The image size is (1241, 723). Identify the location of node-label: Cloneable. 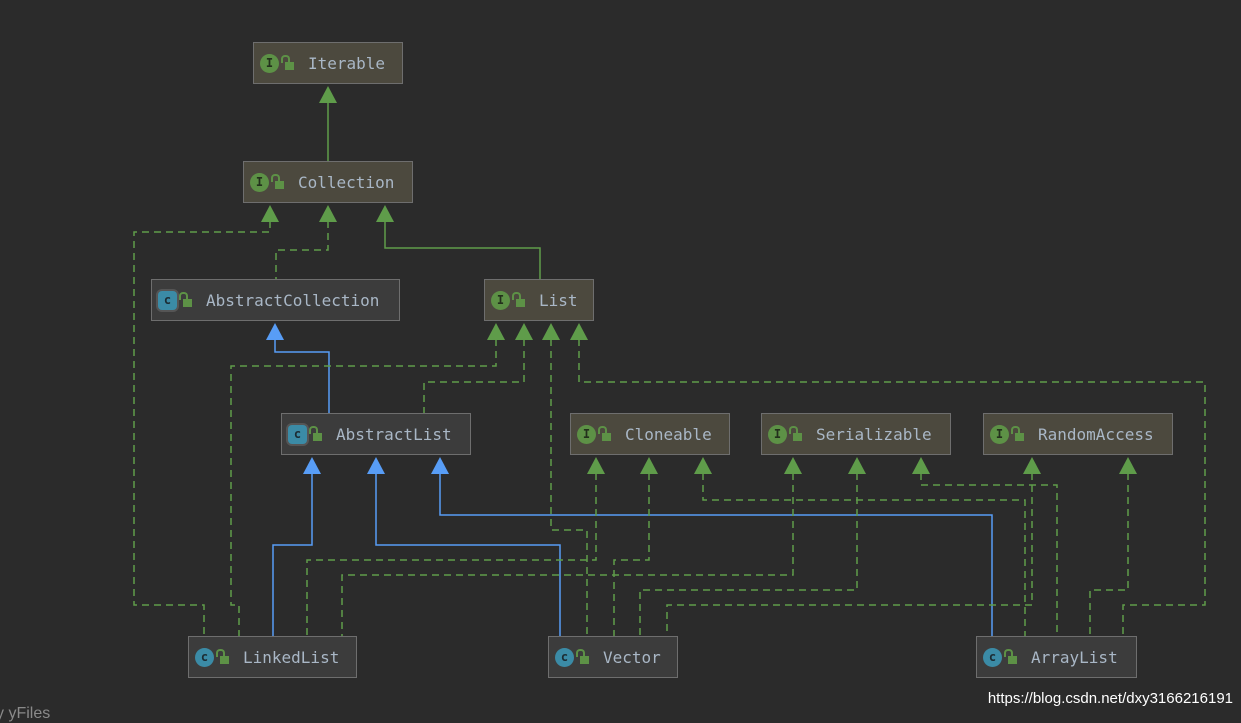
(668, 434).